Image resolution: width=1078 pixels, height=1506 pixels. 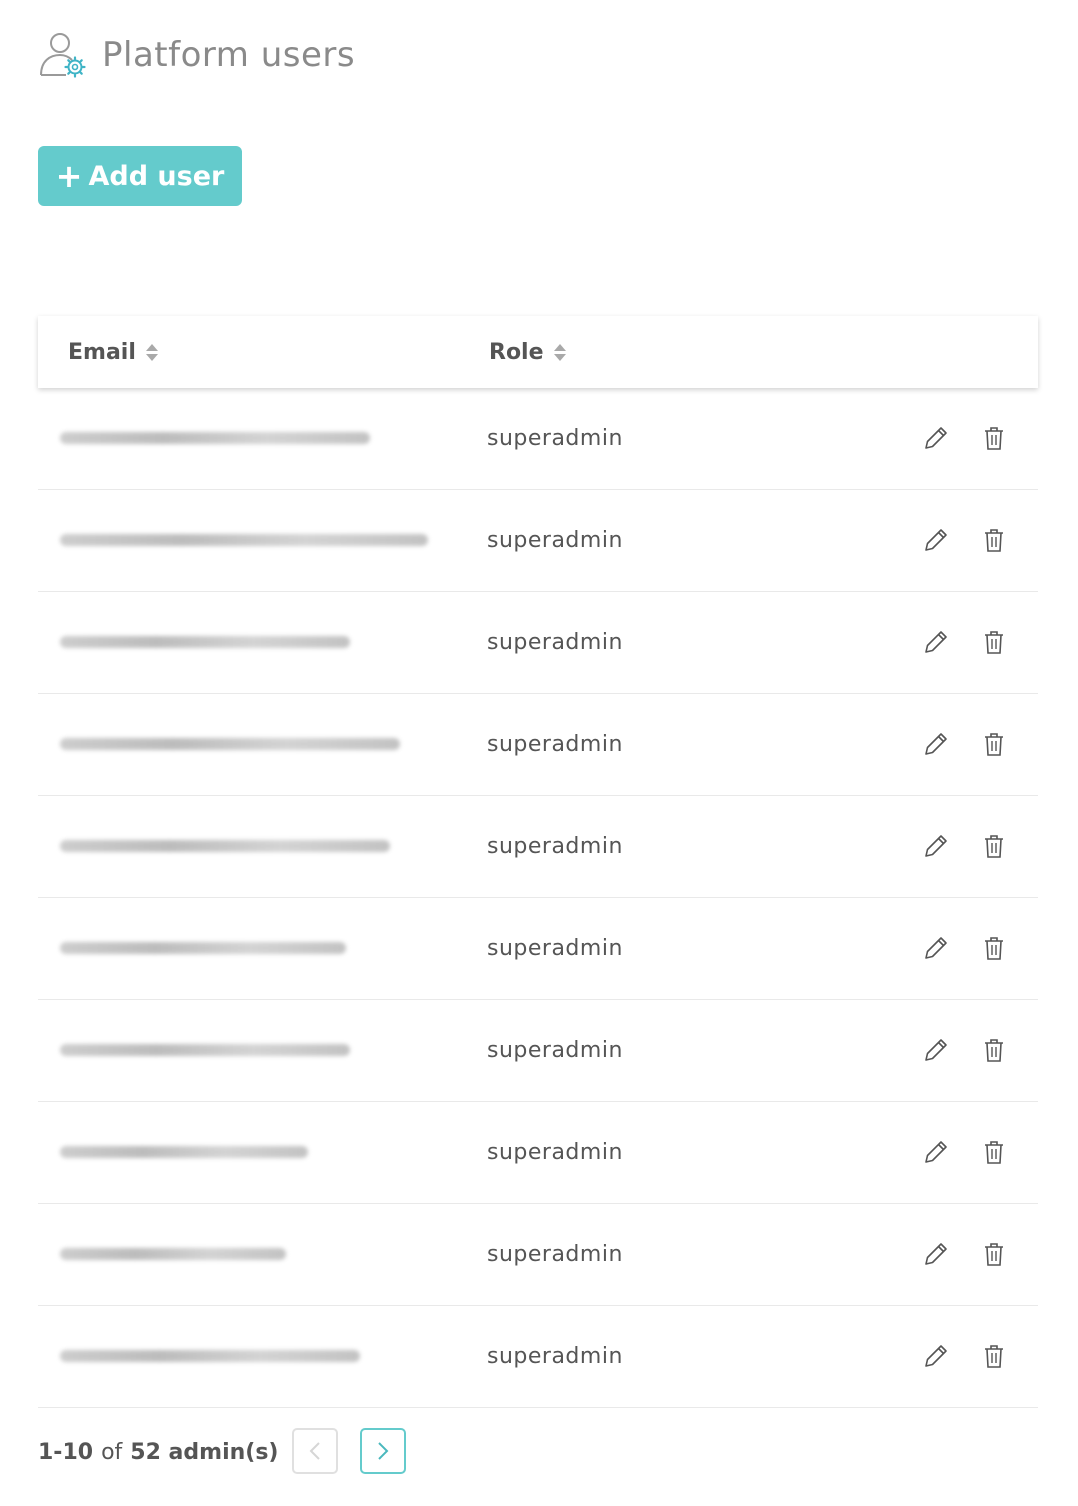 I want to click on page-header: Platform users, so click(x=196, y=55).